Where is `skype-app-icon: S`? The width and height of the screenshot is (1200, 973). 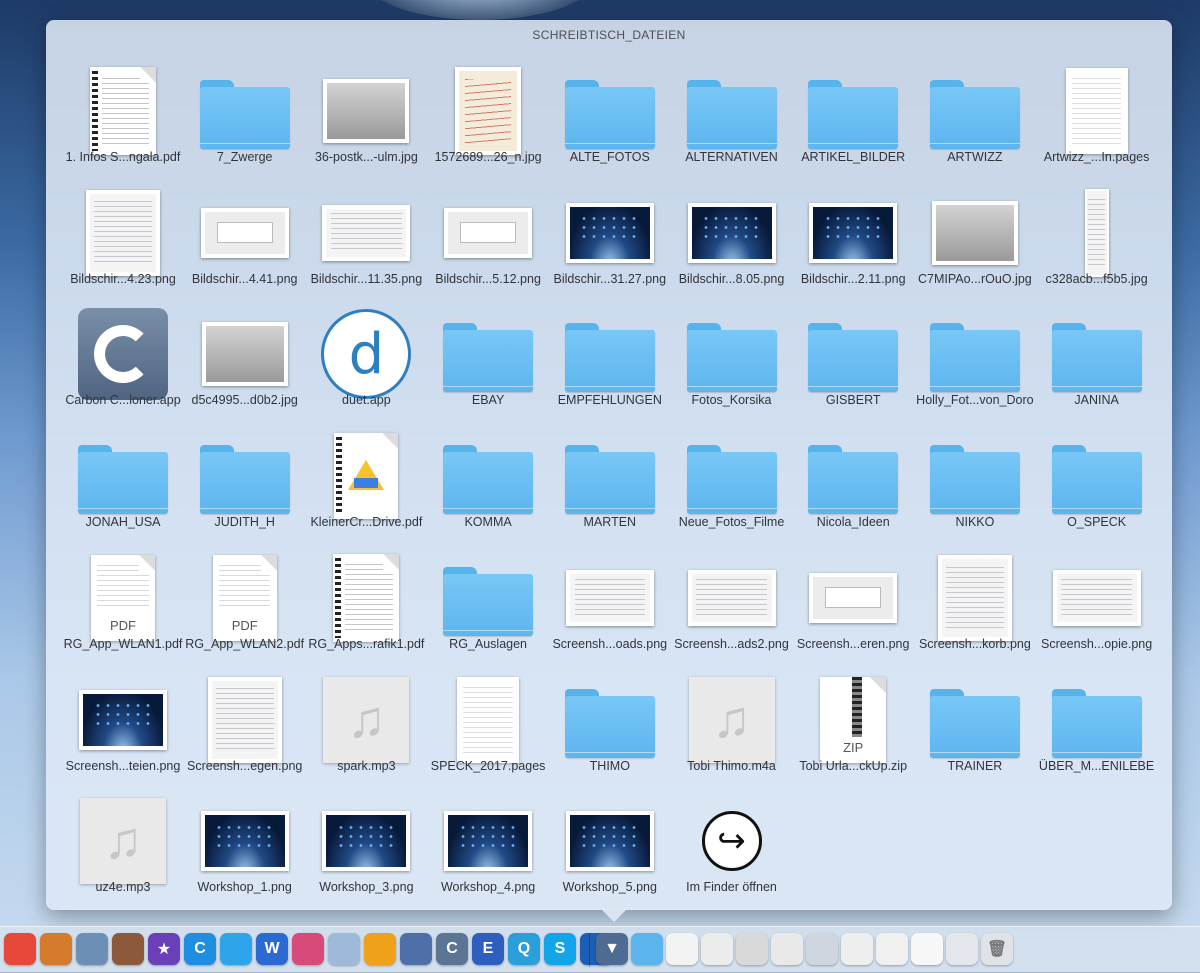 skype-app-icon: S is located at coordinates (560, 949).